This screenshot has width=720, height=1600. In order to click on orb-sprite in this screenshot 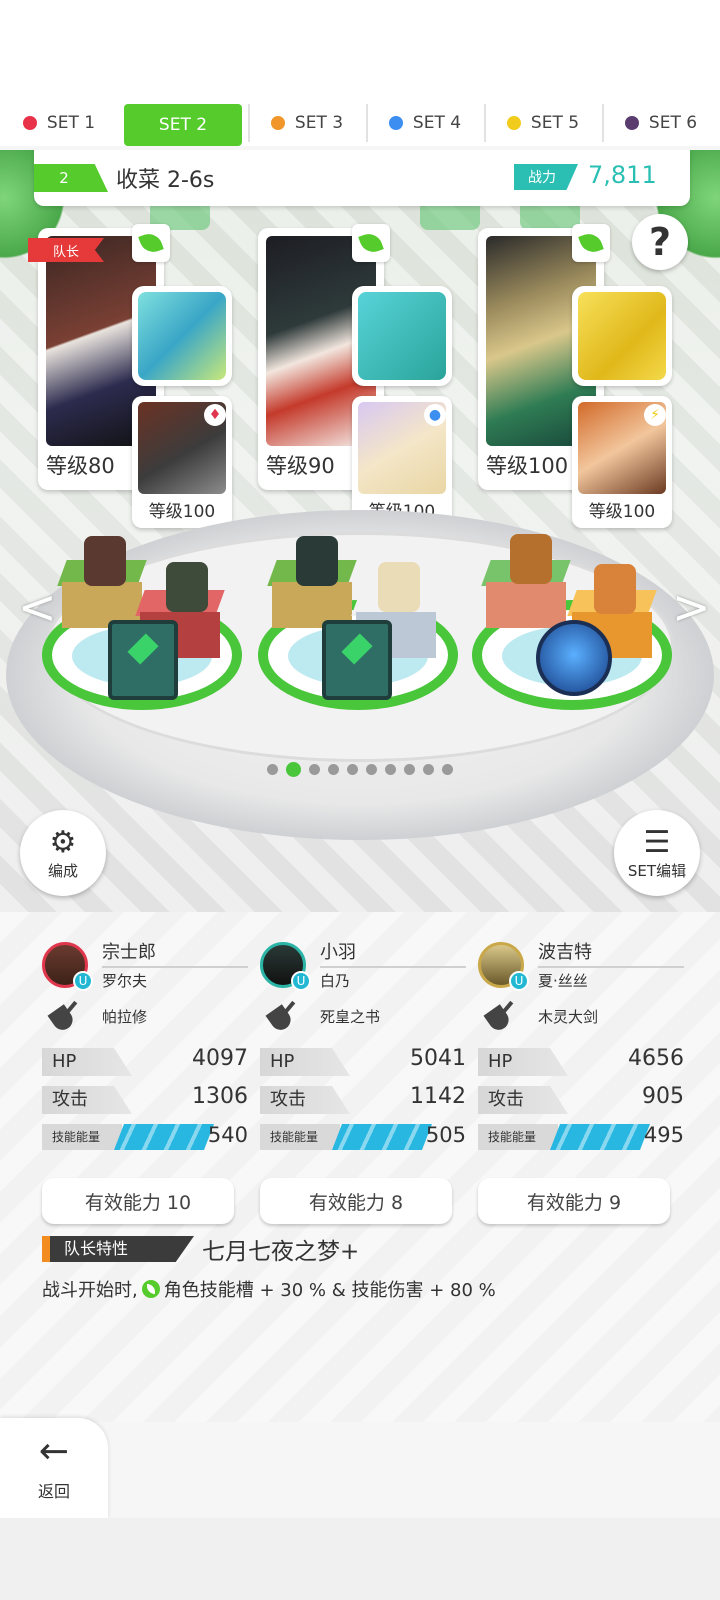, I will do `click(574, 658)`.